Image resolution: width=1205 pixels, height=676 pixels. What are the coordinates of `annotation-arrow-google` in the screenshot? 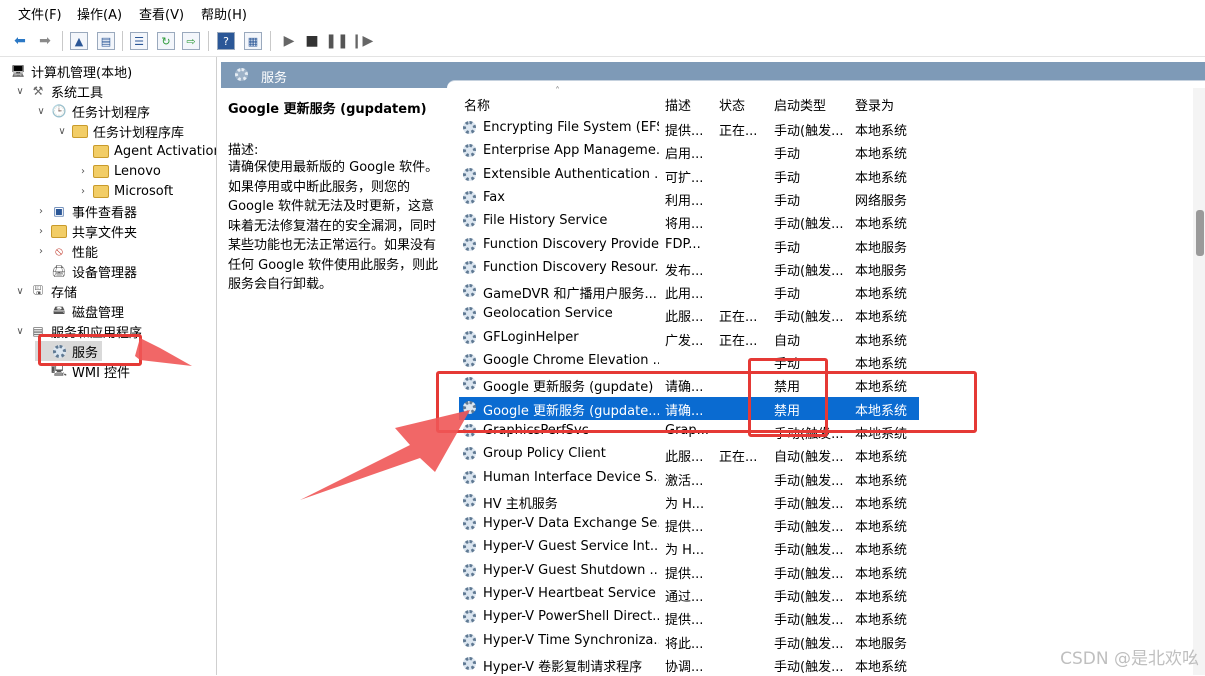 It's located at (385, 455).